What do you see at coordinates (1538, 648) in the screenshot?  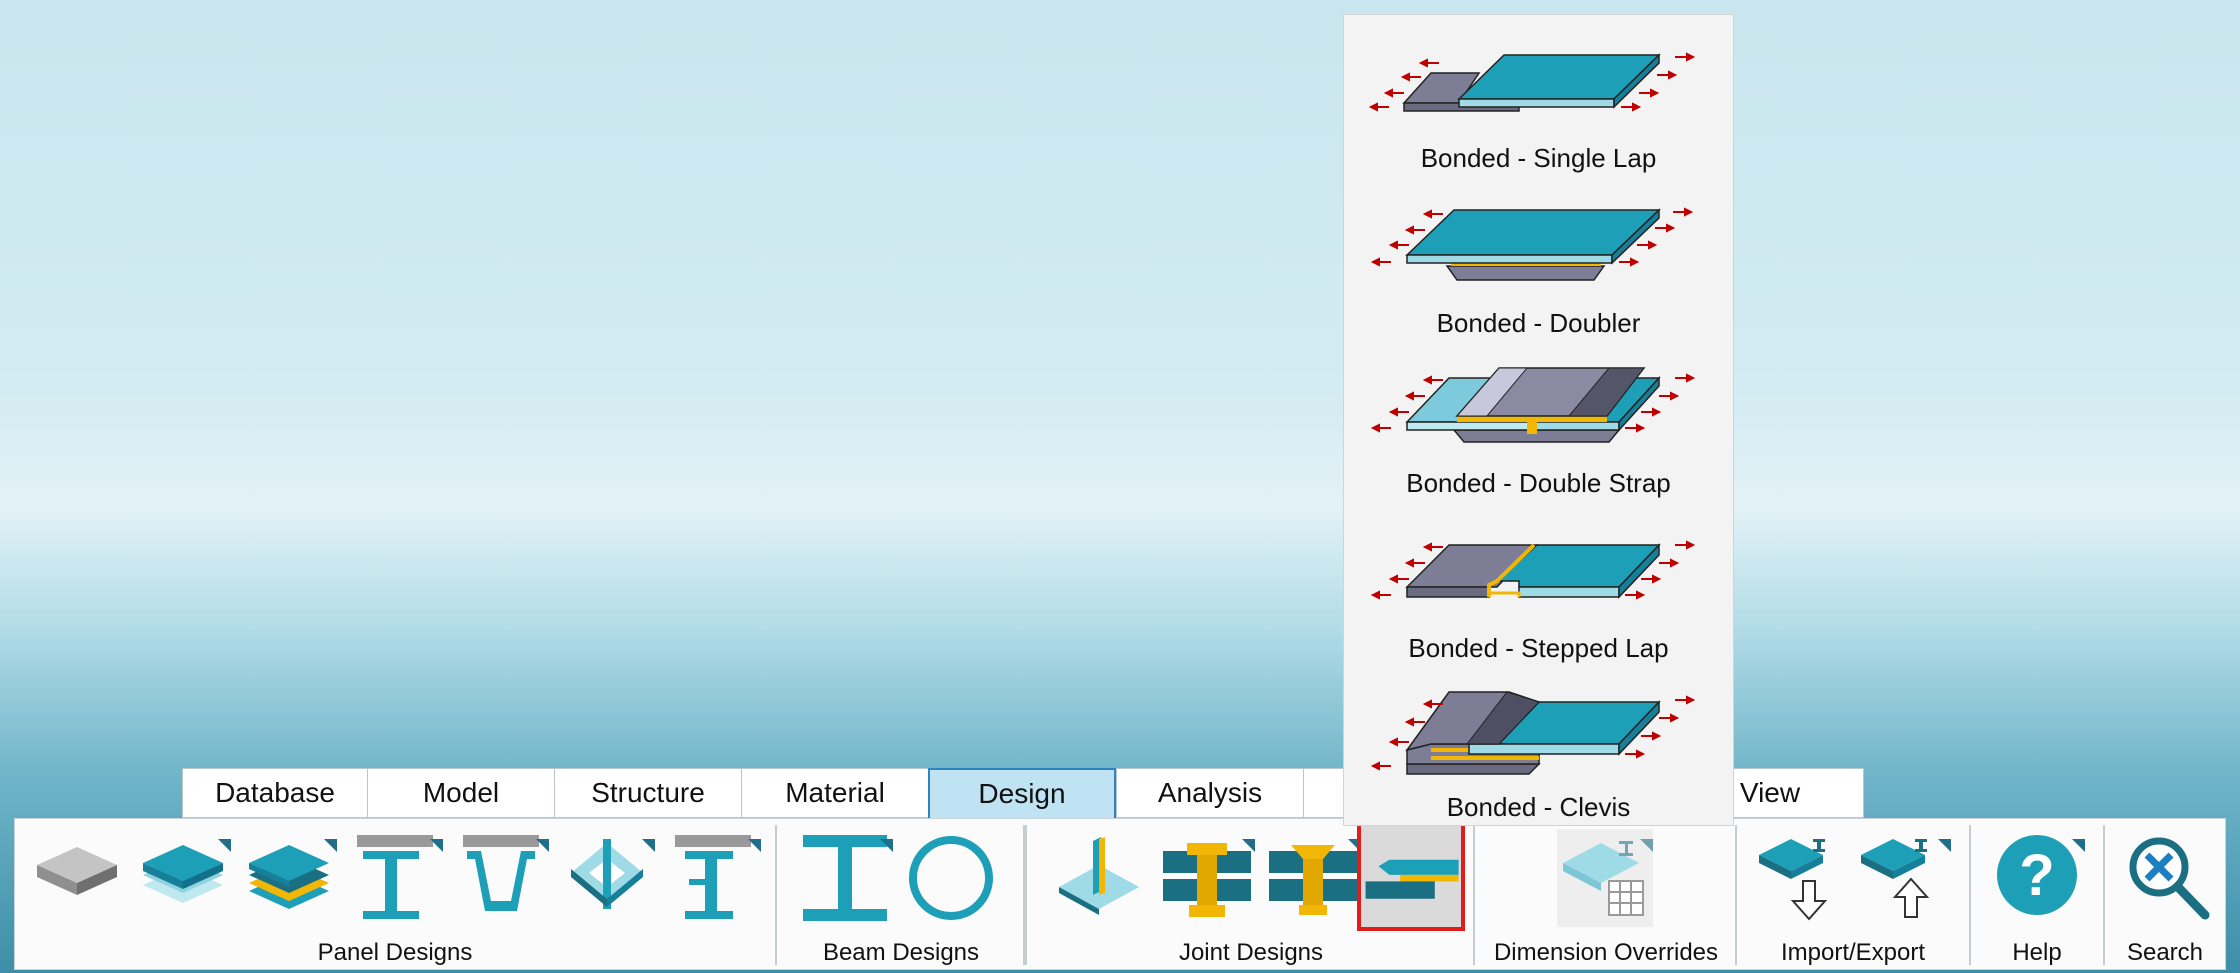 I see `menu-item-label: Bonded - Stepped Lap` at bounding box center [1538, 648].